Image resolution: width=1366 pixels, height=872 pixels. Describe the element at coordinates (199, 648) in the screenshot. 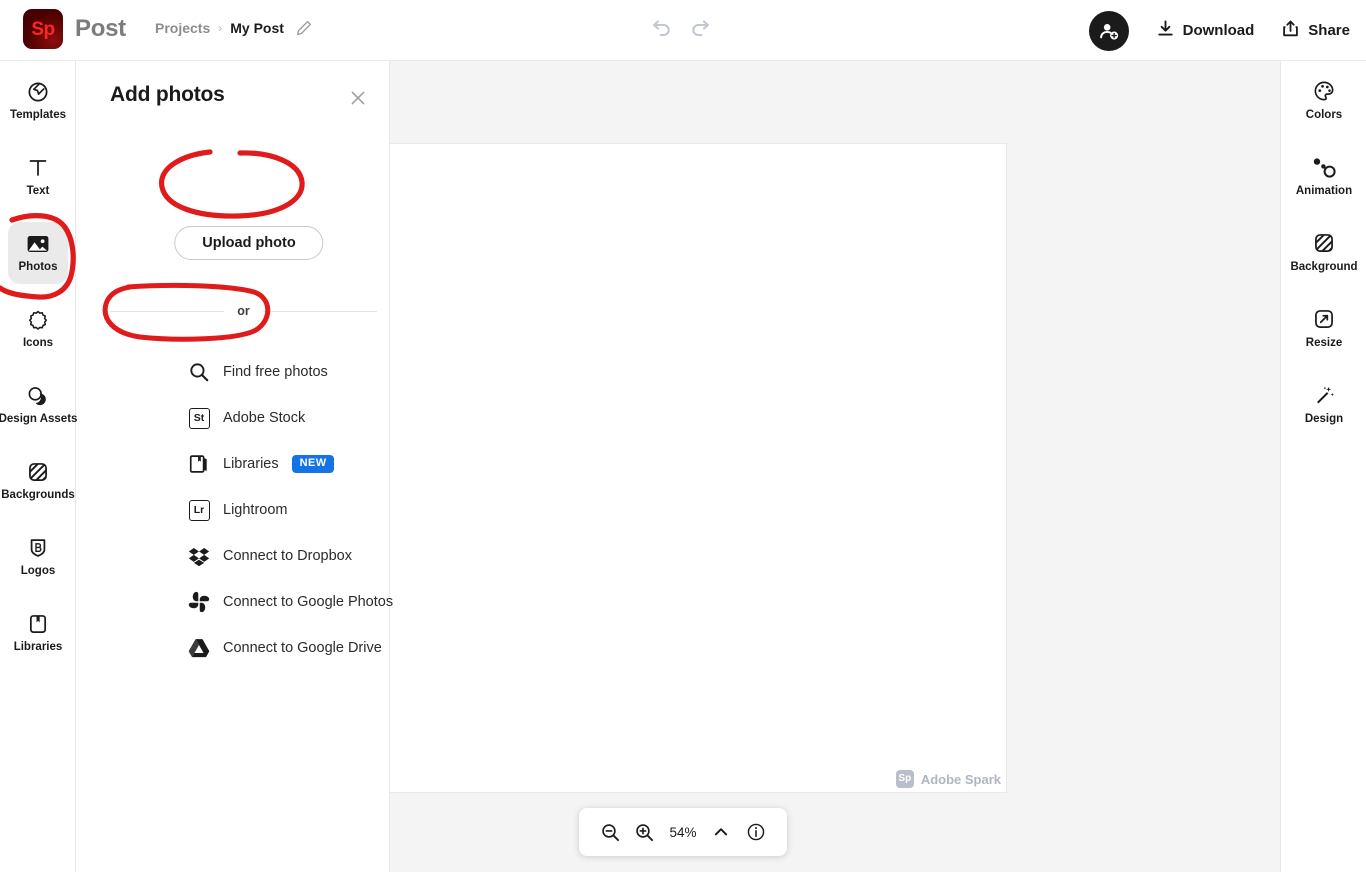

I see `google-drive-icon` at that location.